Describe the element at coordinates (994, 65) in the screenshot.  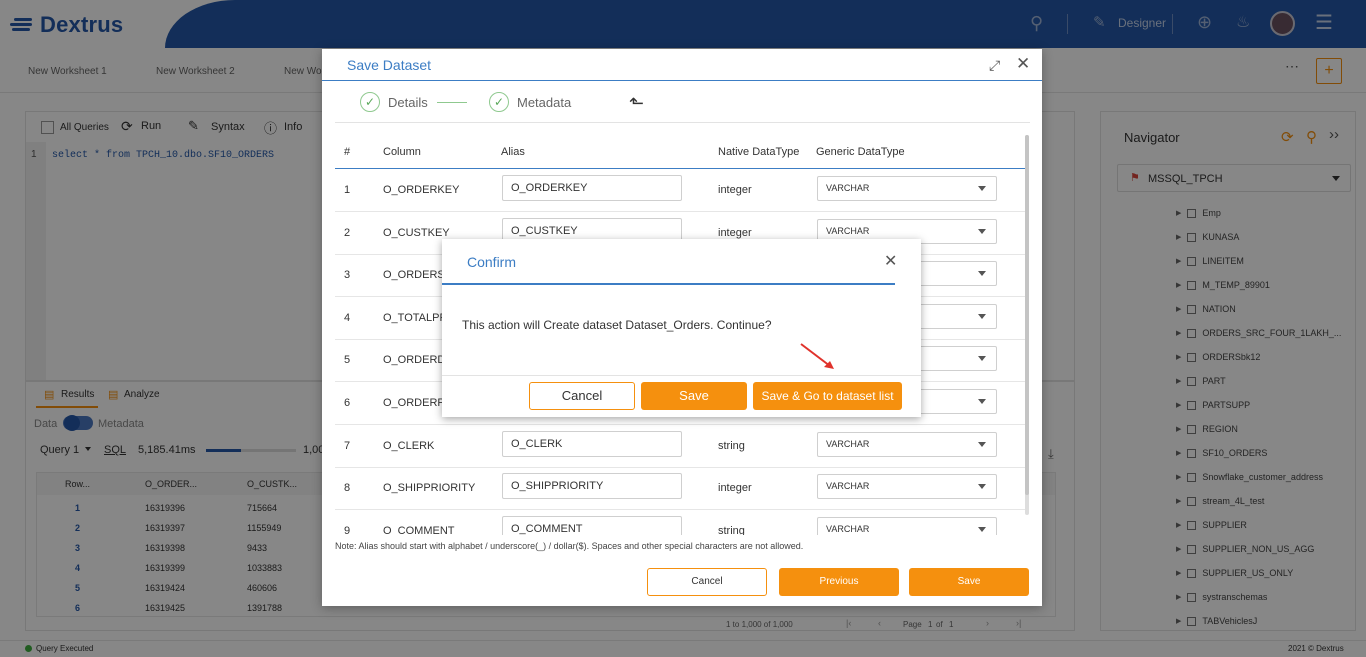
I see `maximize-icon: ⤢` at that location.